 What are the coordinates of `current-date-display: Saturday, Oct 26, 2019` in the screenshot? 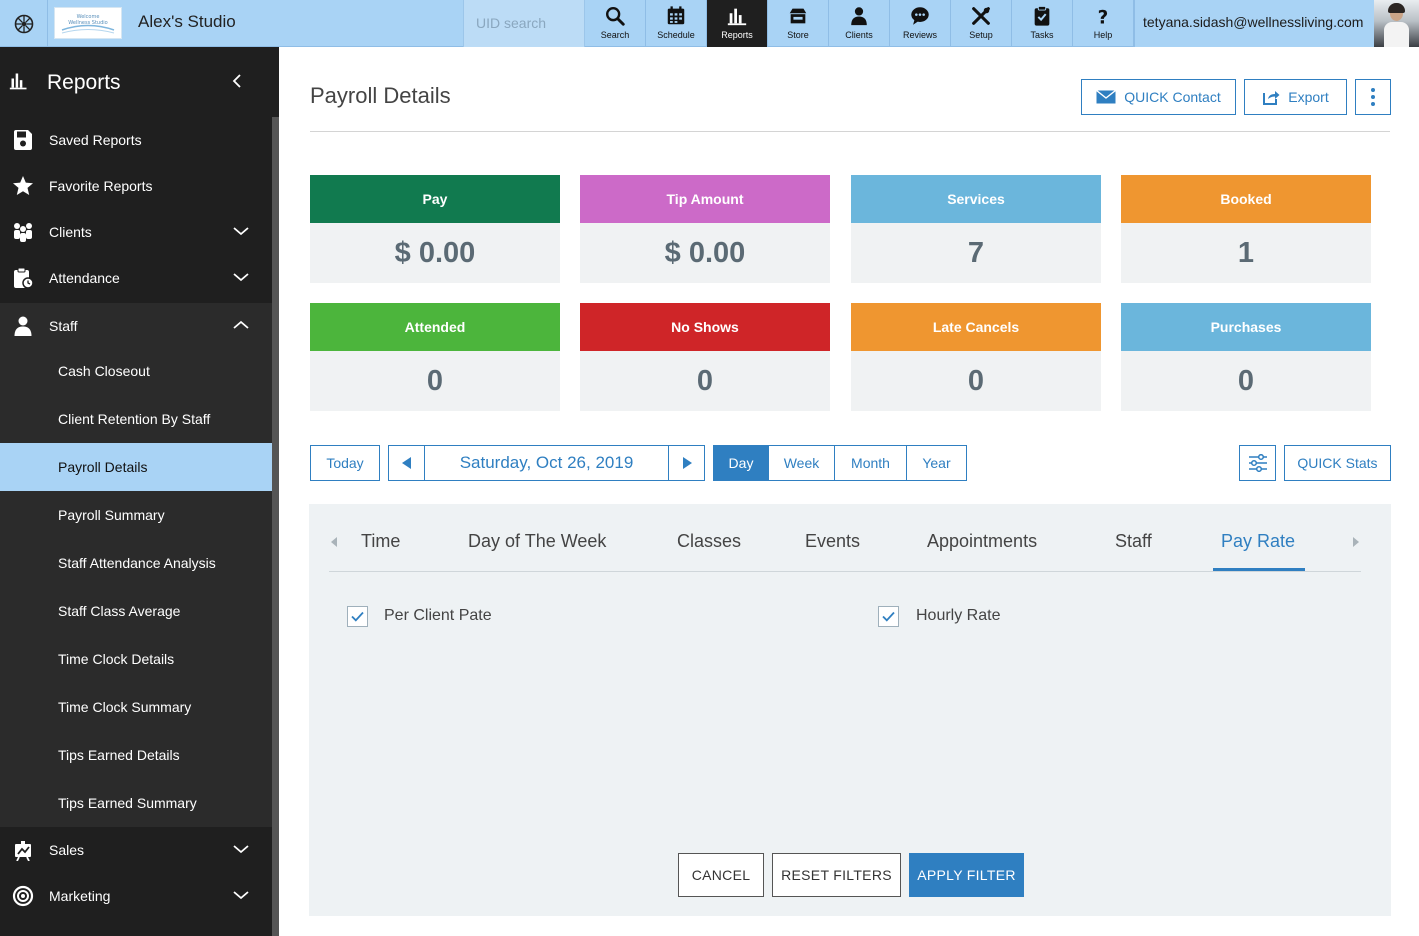 It's located at (546, 463).